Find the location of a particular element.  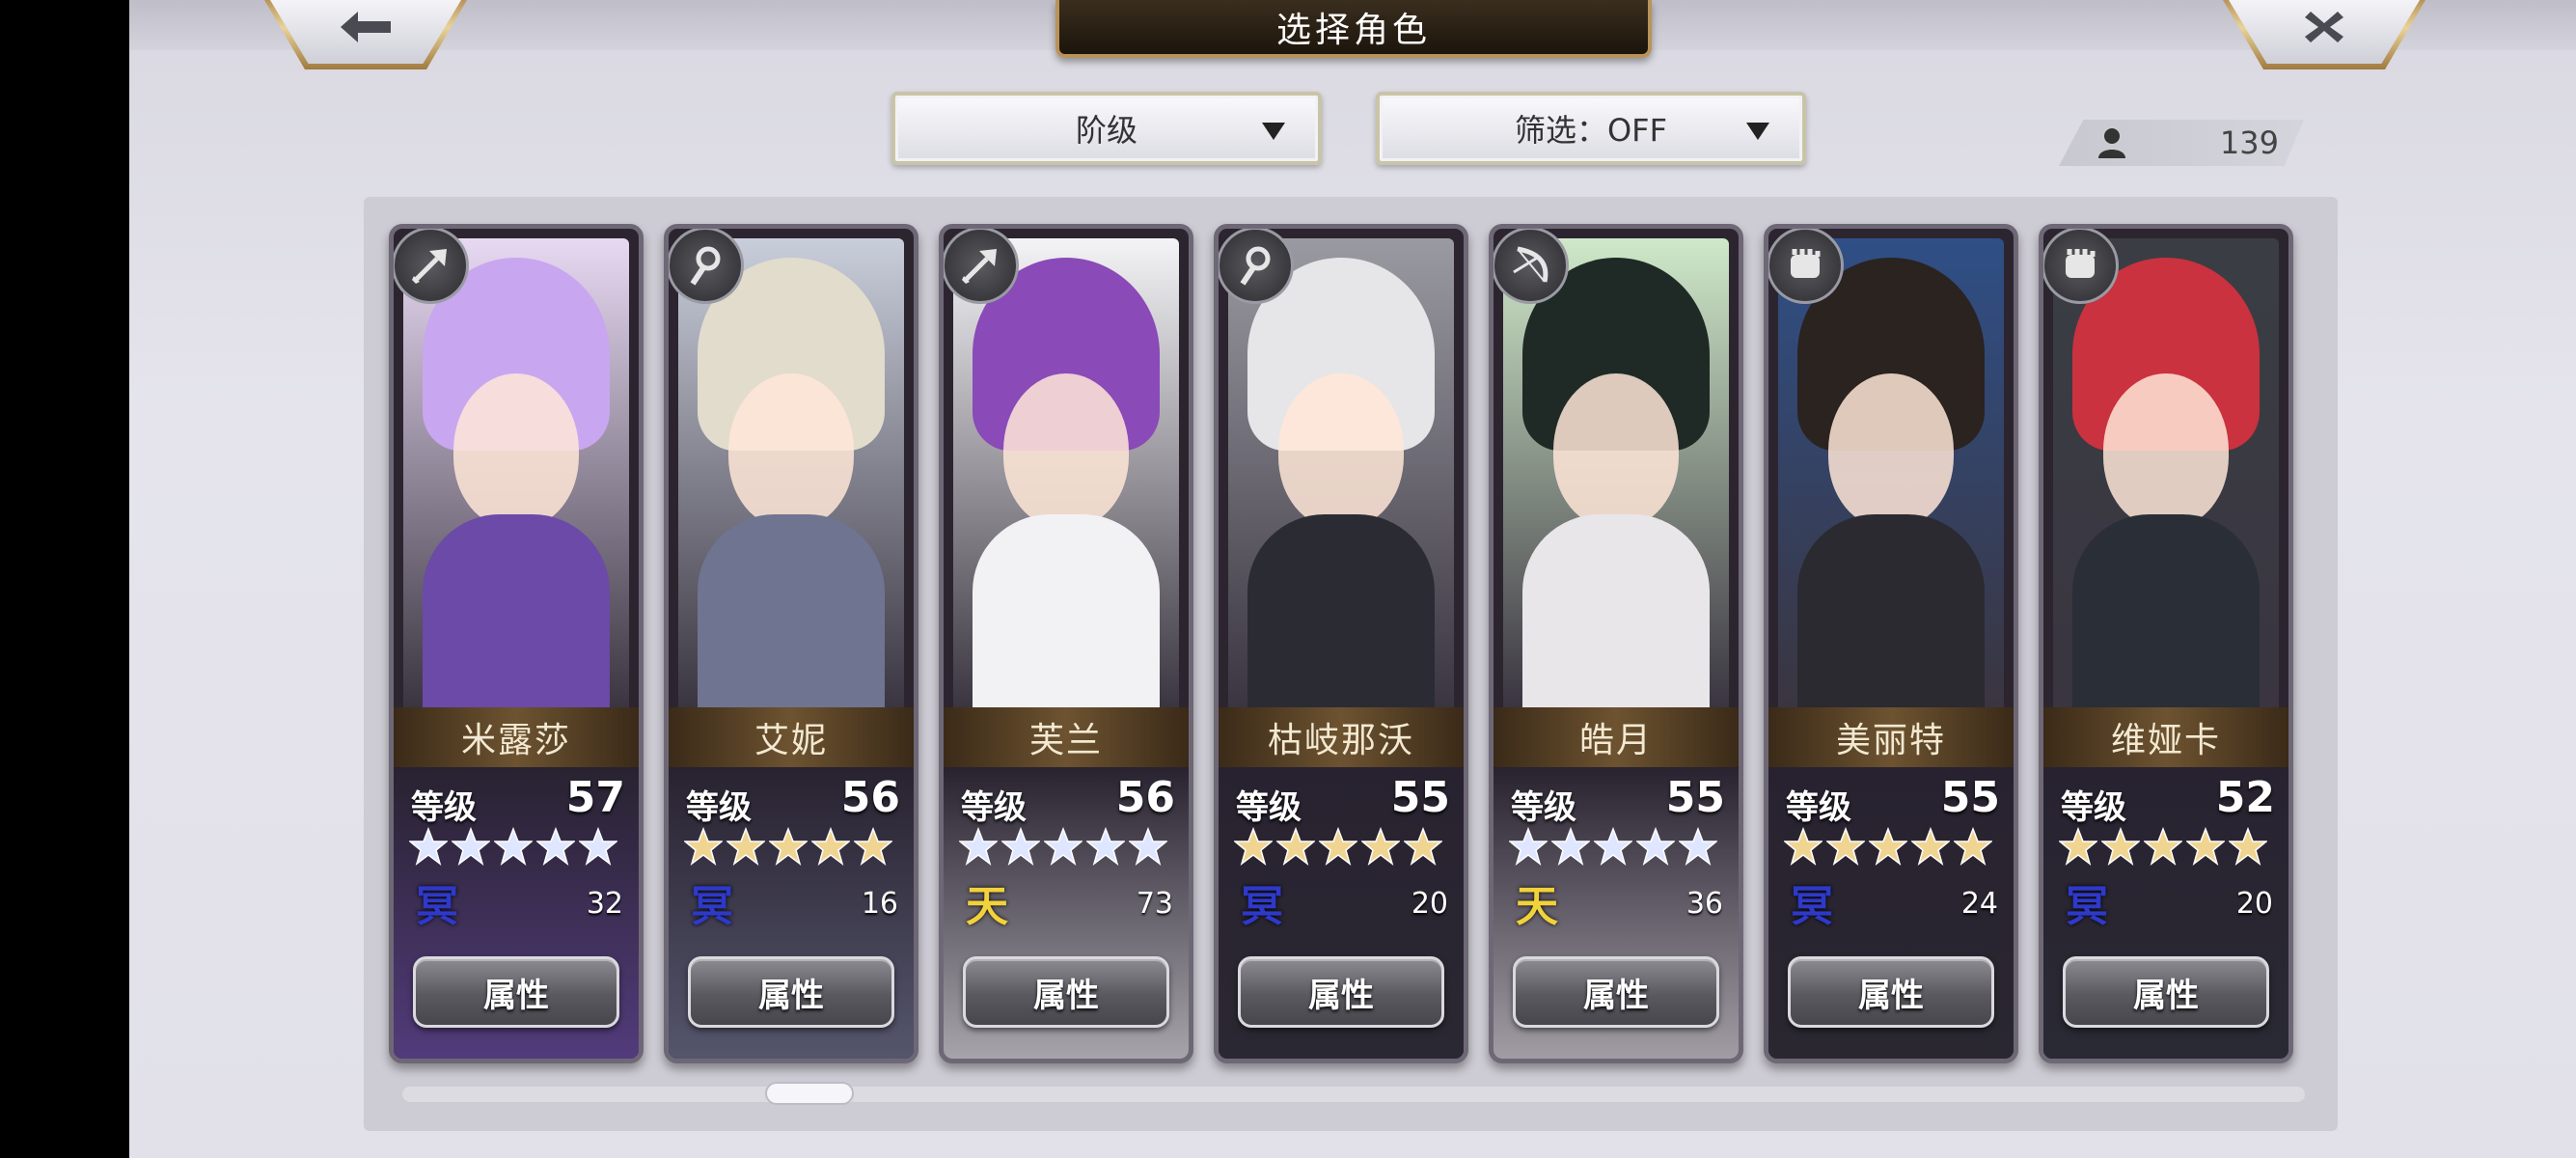

character-card: 米露莎 等级 57 冥 32 属性 is located at coordinates (516, 643).